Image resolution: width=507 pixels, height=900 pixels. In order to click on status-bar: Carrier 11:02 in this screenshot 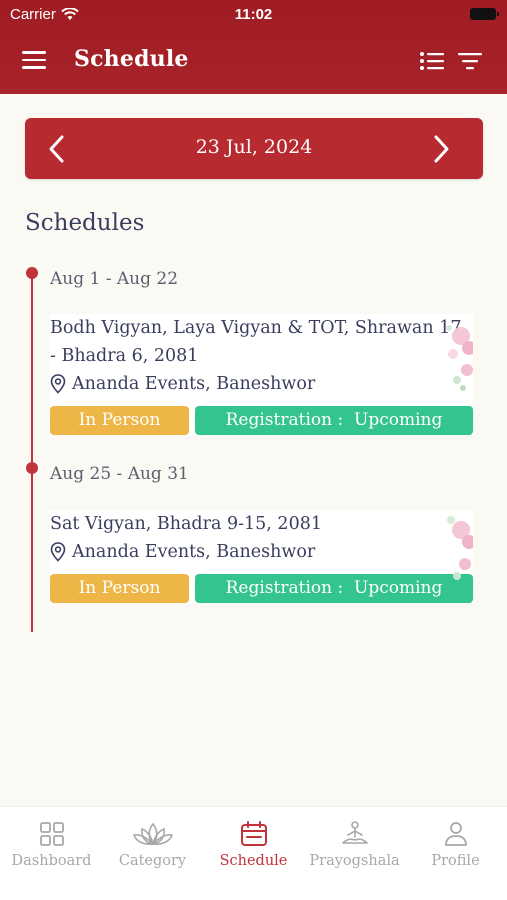, I will do `click(253, 14)`.